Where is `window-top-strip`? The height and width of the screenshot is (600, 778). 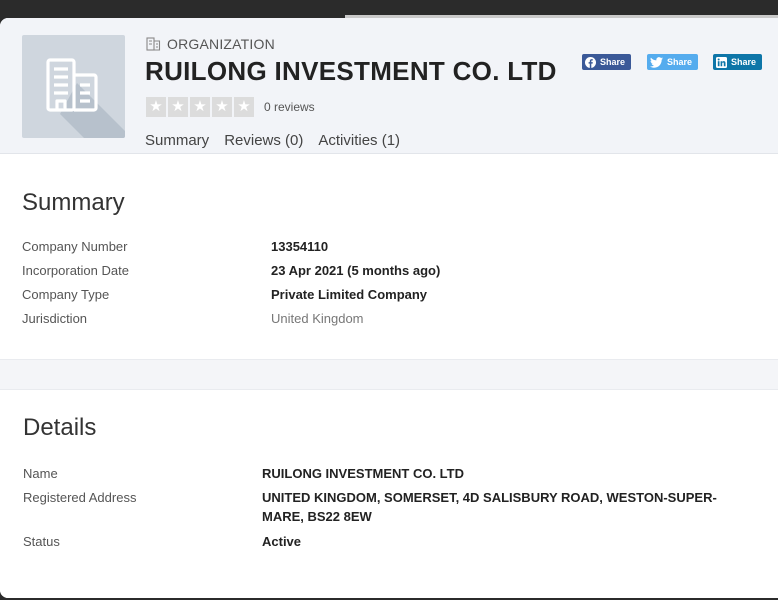 window-top-strip is located at coordinates (389, 9).